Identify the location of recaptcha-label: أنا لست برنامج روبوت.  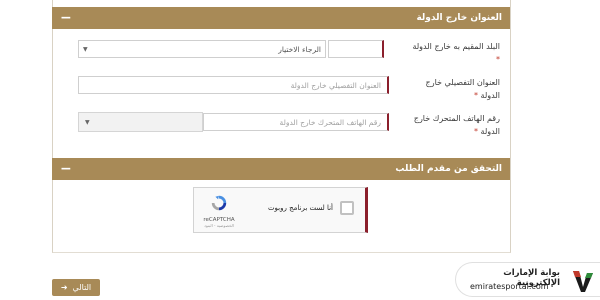
(300, 208).